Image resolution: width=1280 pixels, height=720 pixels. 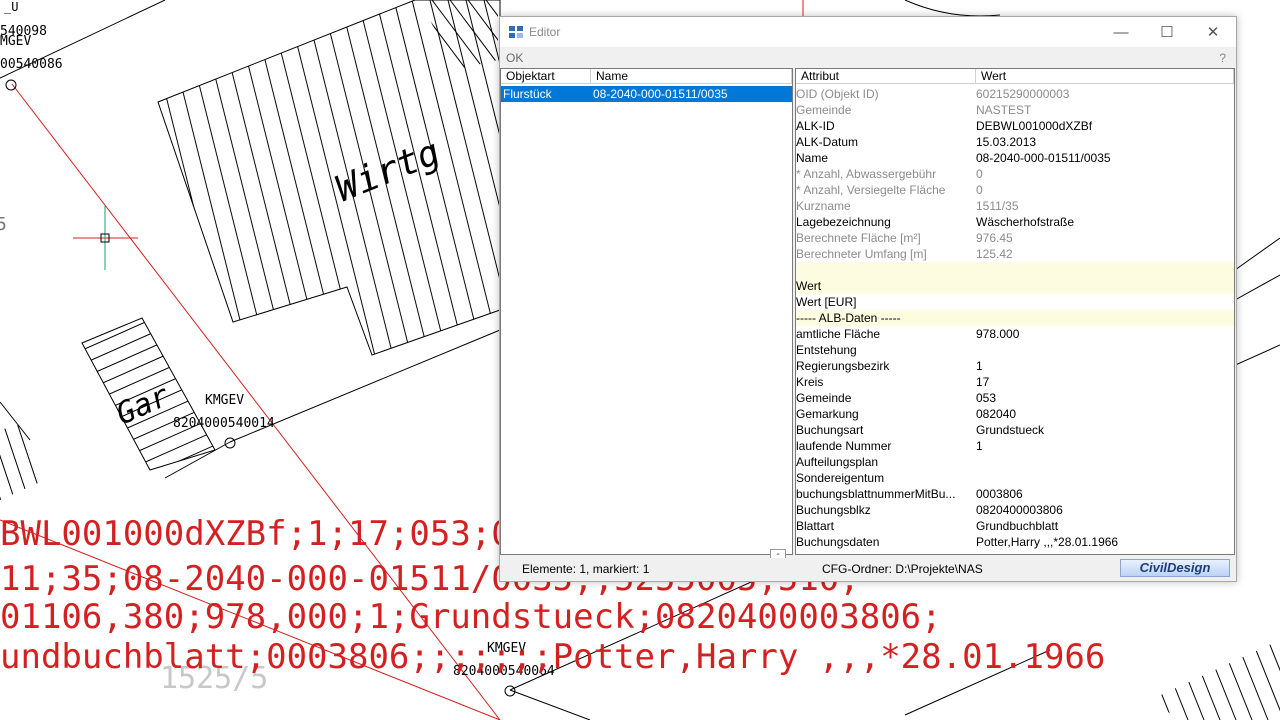 What do you see at coordinates (810, 382) in the screenshot?
I see `attribute-name: Kreis` at bounding box center [810, 382].